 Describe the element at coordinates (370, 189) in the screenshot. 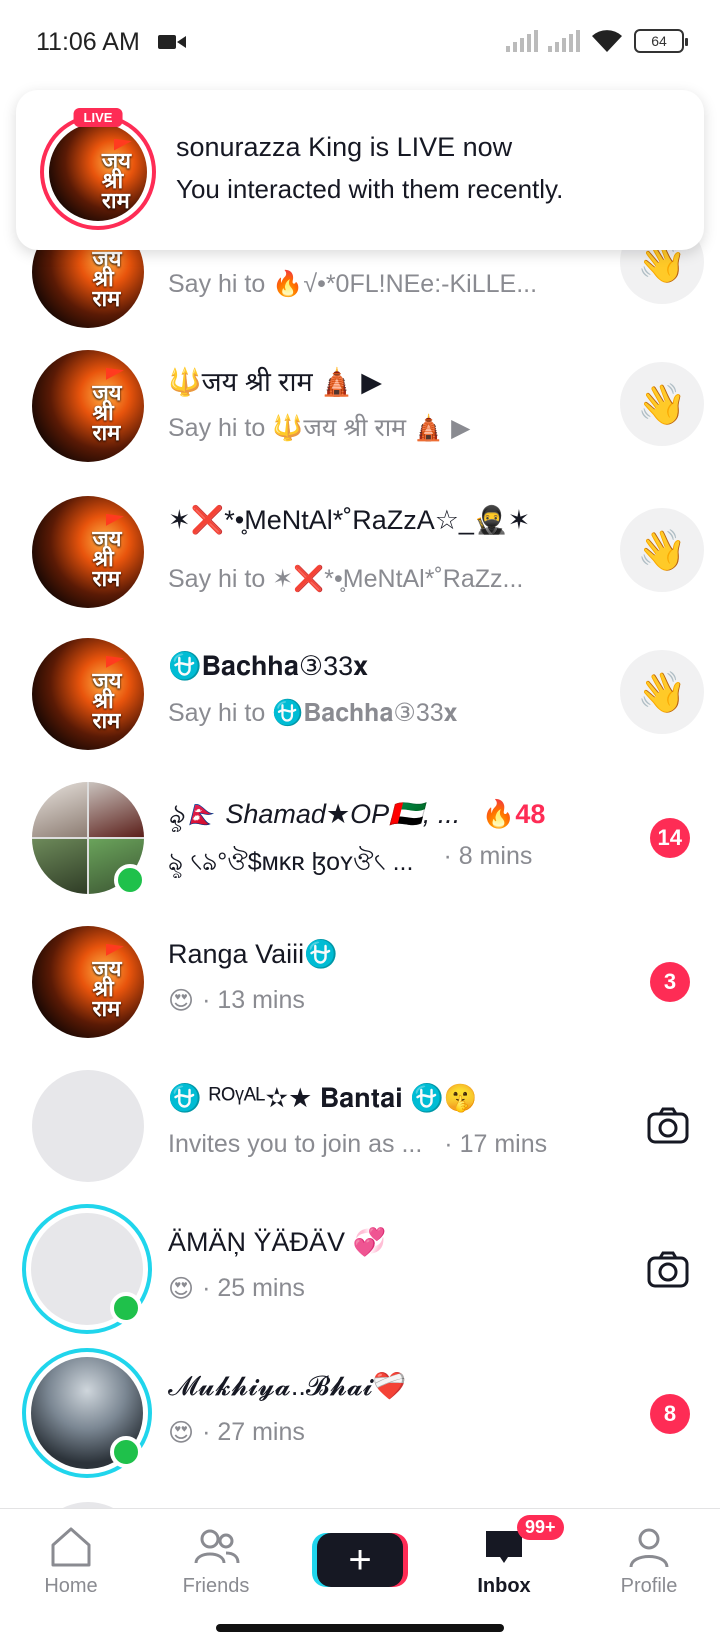

I see `notification-subtitle: You interacted with them recently.` at that location.